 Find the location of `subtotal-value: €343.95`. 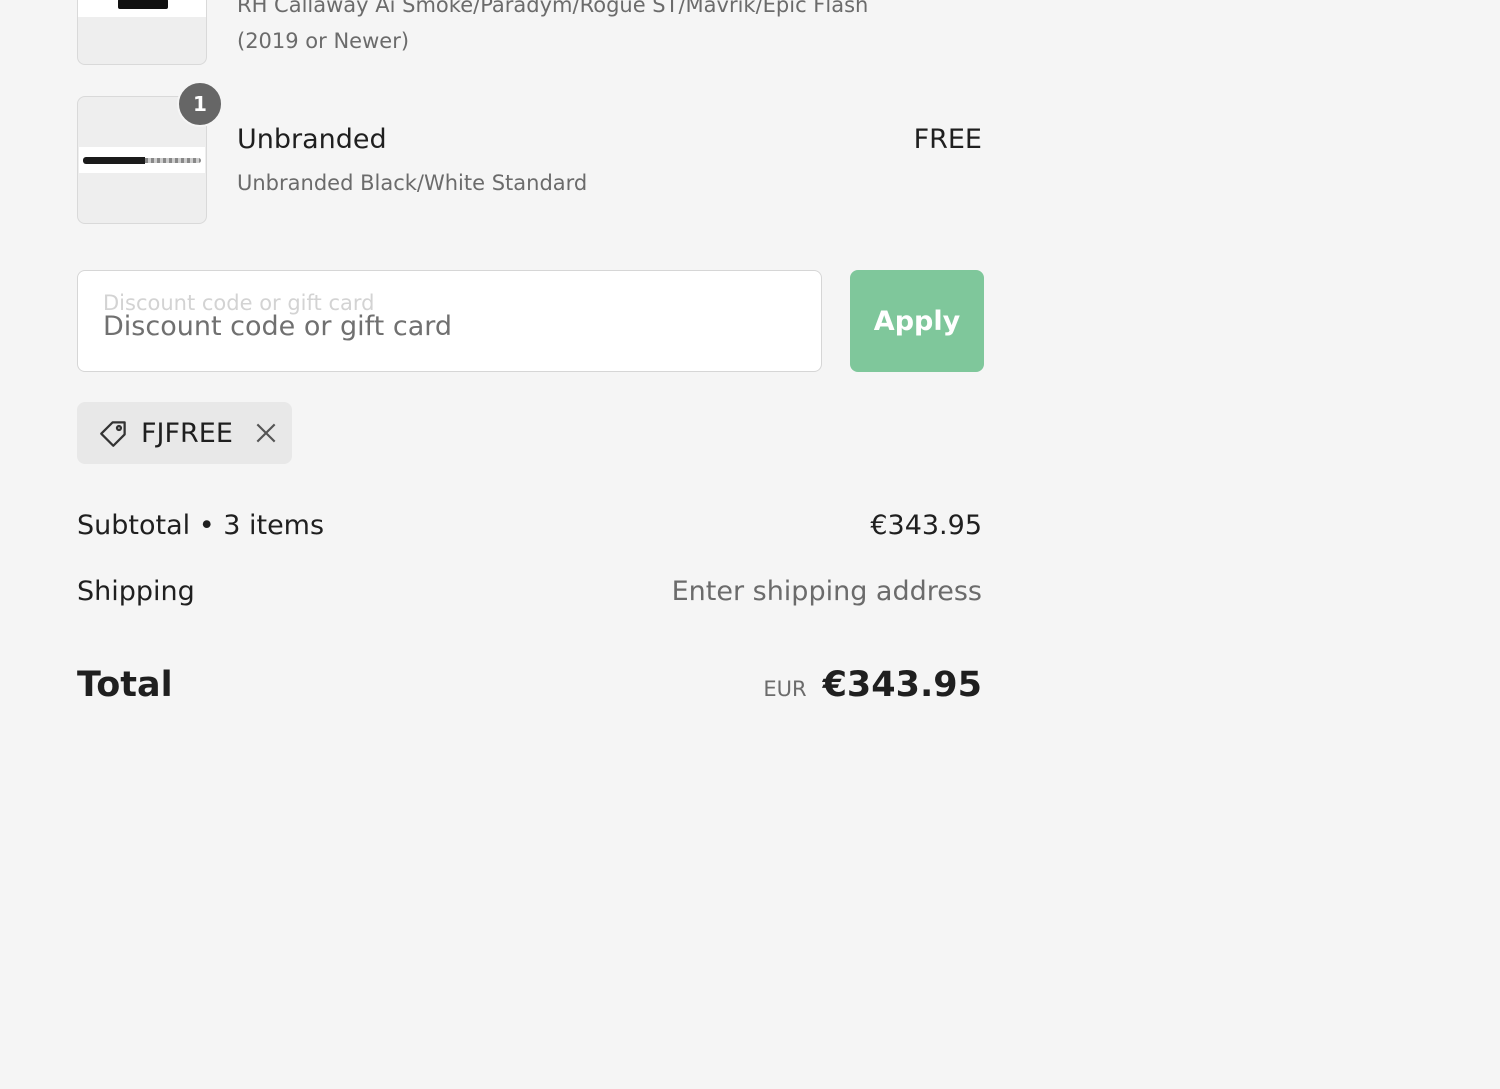

subtotal-value: €343.95 is located at coordinates (926, 525).